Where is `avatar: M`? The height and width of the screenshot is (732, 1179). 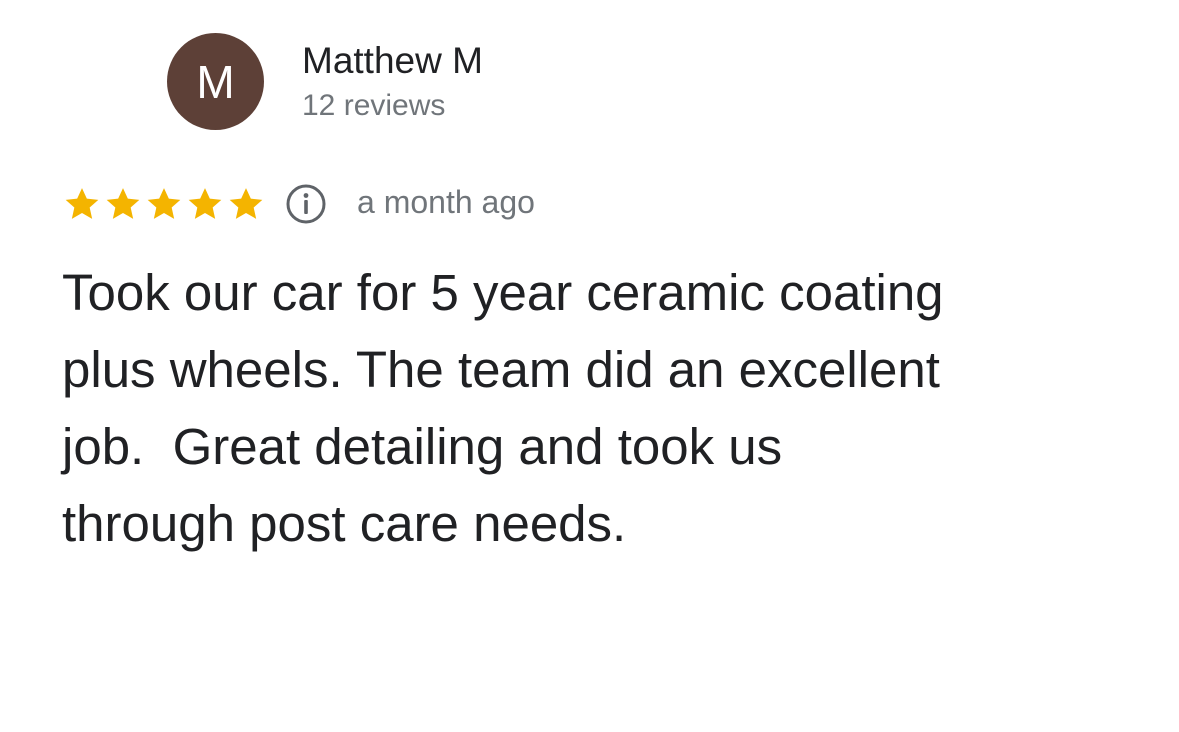 avatar: M is located at coordinates (215, 81).